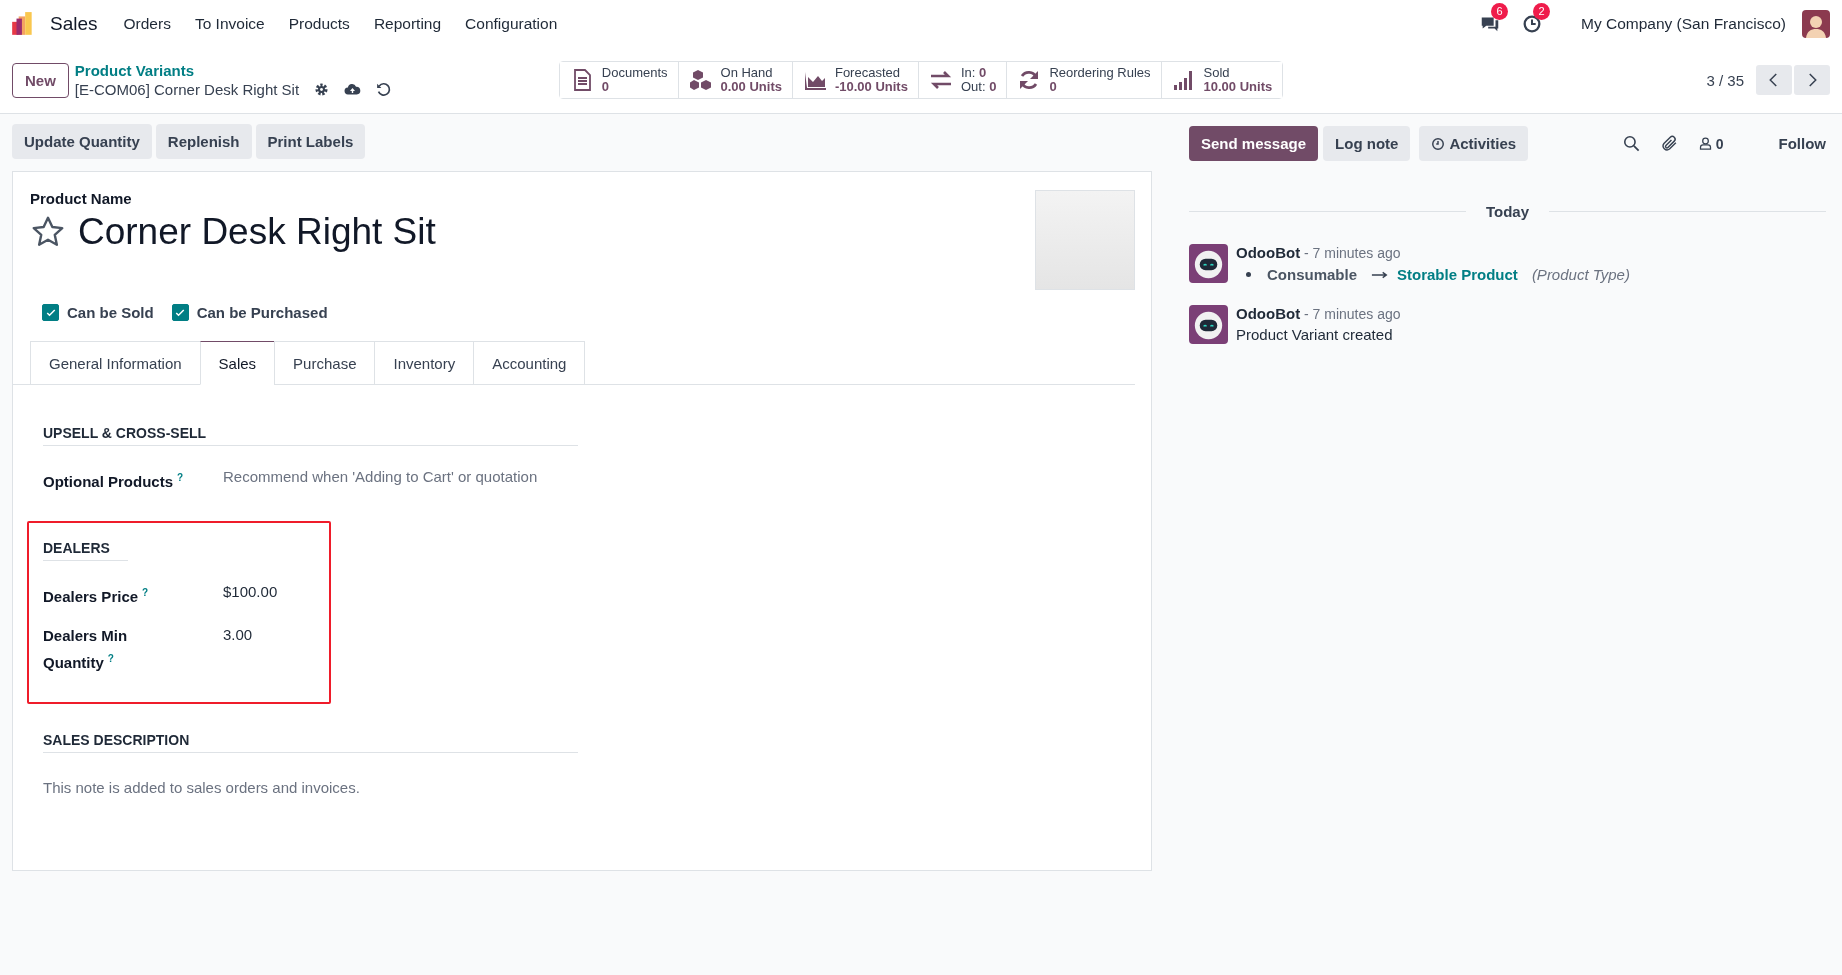 This screenshot has width=1842, height=975. I want to click on action-button: Replenish, so click(203, 141).